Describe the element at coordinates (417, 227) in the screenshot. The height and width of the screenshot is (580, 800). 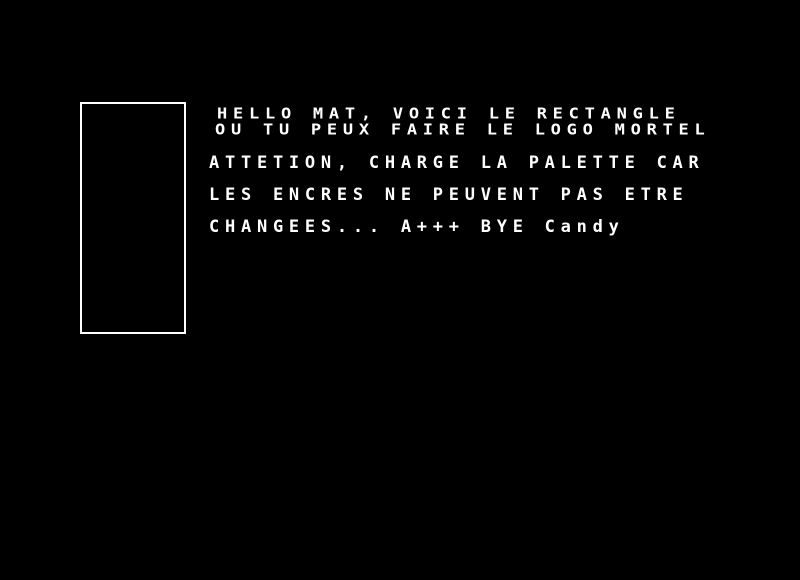
I see `message-line-5: CHANGEES... A+++ BYE Candy` at that location.